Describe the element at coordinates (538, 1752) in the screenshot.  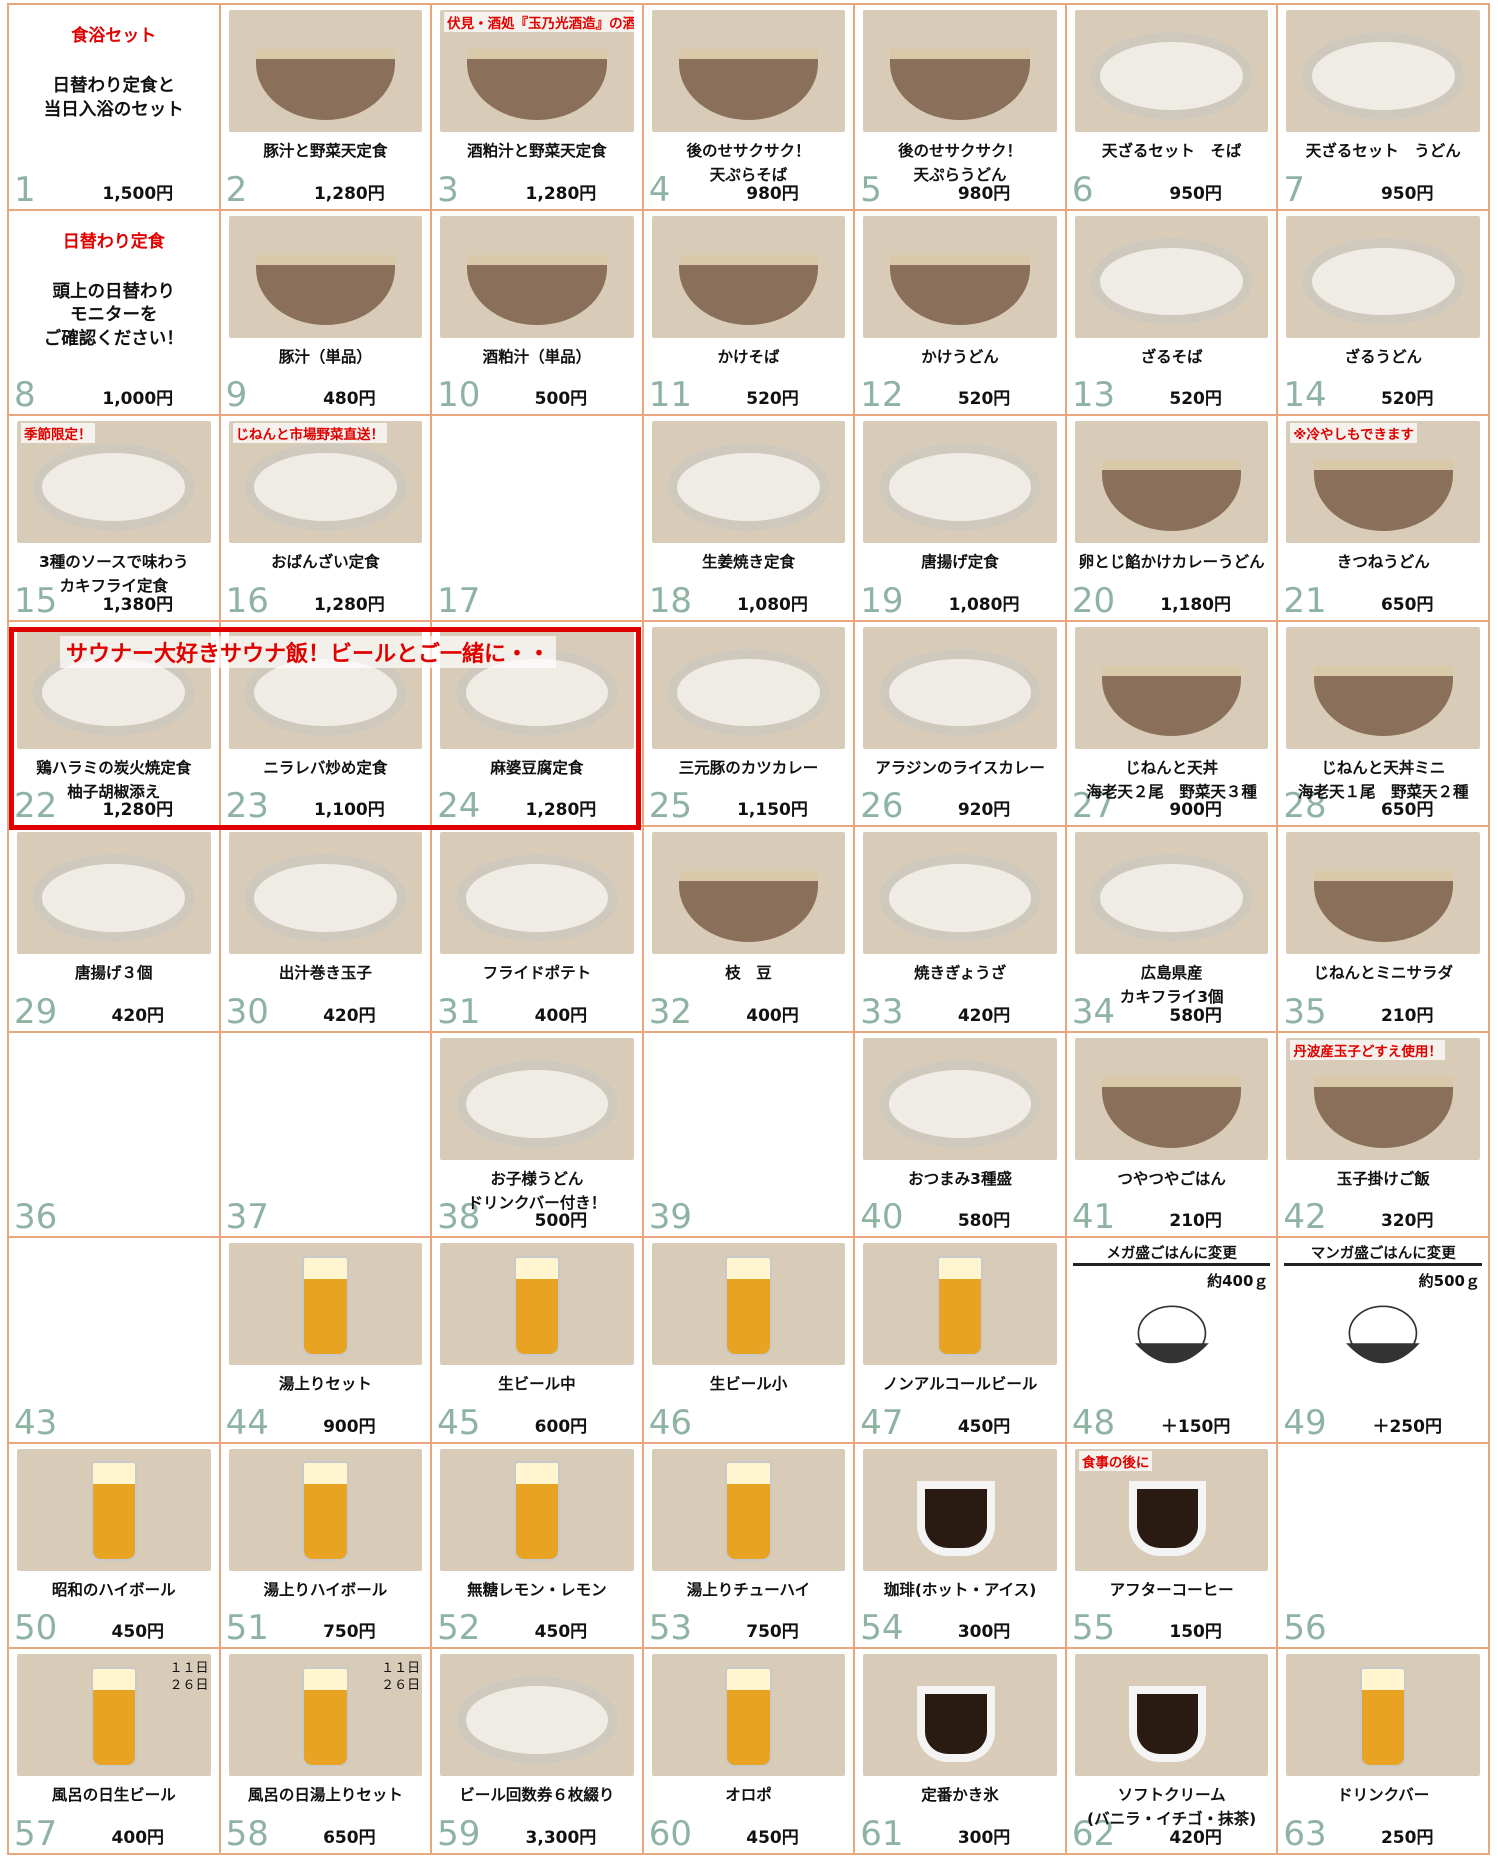
I see `menu-item-59: 59 ビール回数券６枚綴り 3,300円` at that location.